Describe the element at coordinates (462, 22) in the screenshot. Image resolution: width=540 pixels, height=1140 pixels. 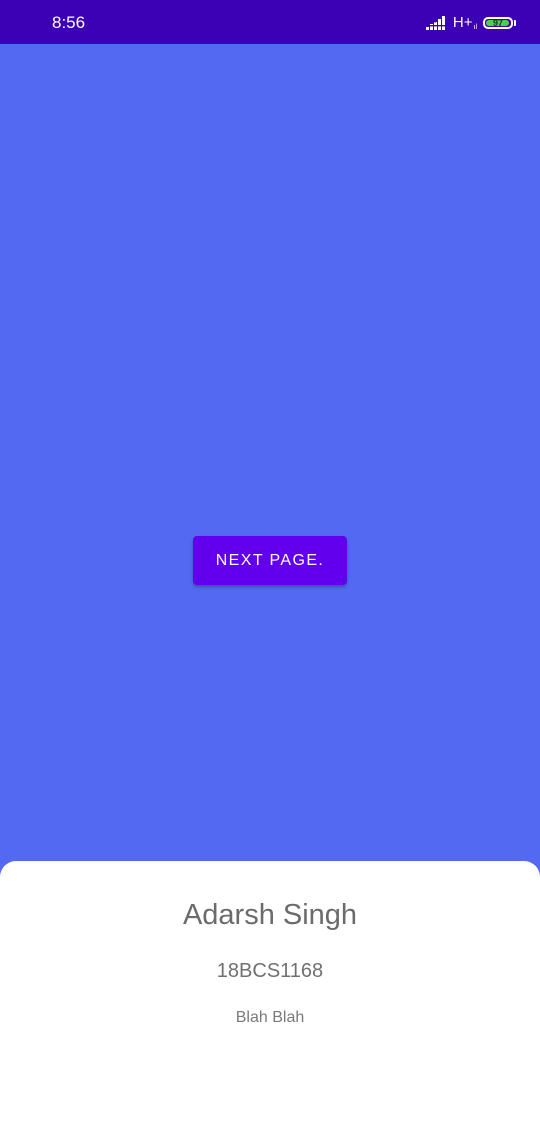
I see `network-type: H+` at that location.